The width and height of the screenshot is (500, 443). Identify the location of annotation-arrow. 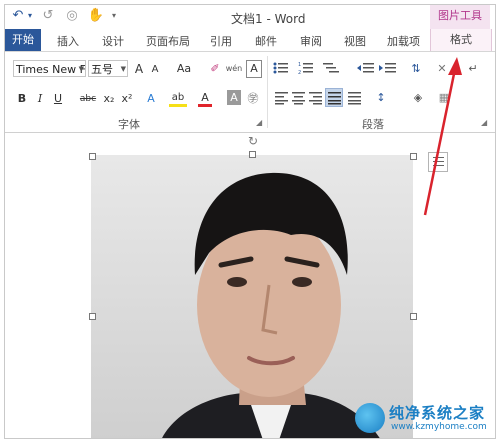
(442, 136).